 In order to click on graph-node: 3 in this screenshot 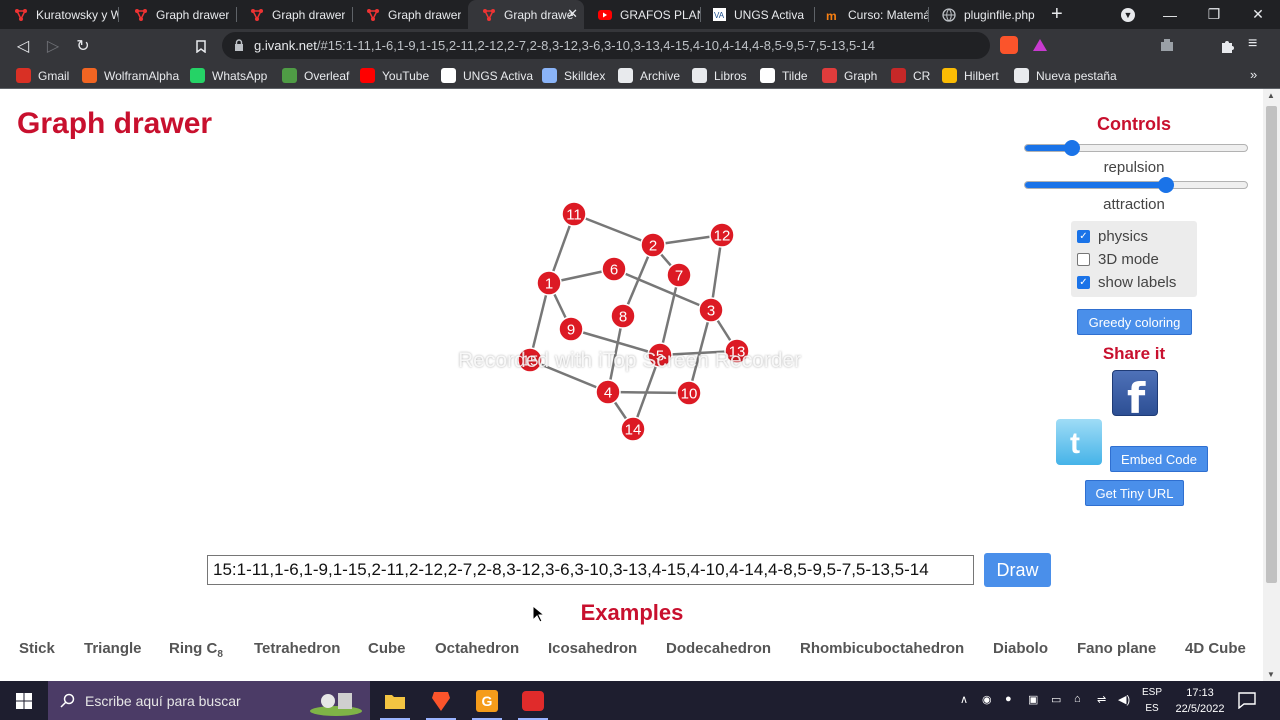, I will do `click(711, 310)`.